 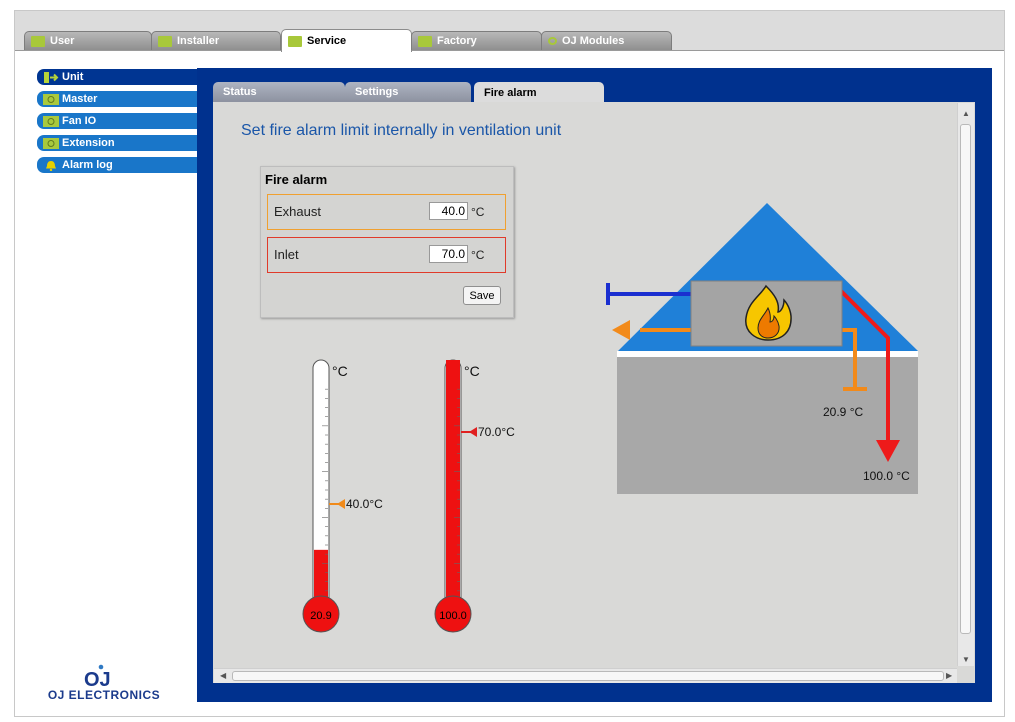 What do you see at coordinates (767, 354) in the screenshot?
I see `building-roofline` at bounding box center [767, 354].